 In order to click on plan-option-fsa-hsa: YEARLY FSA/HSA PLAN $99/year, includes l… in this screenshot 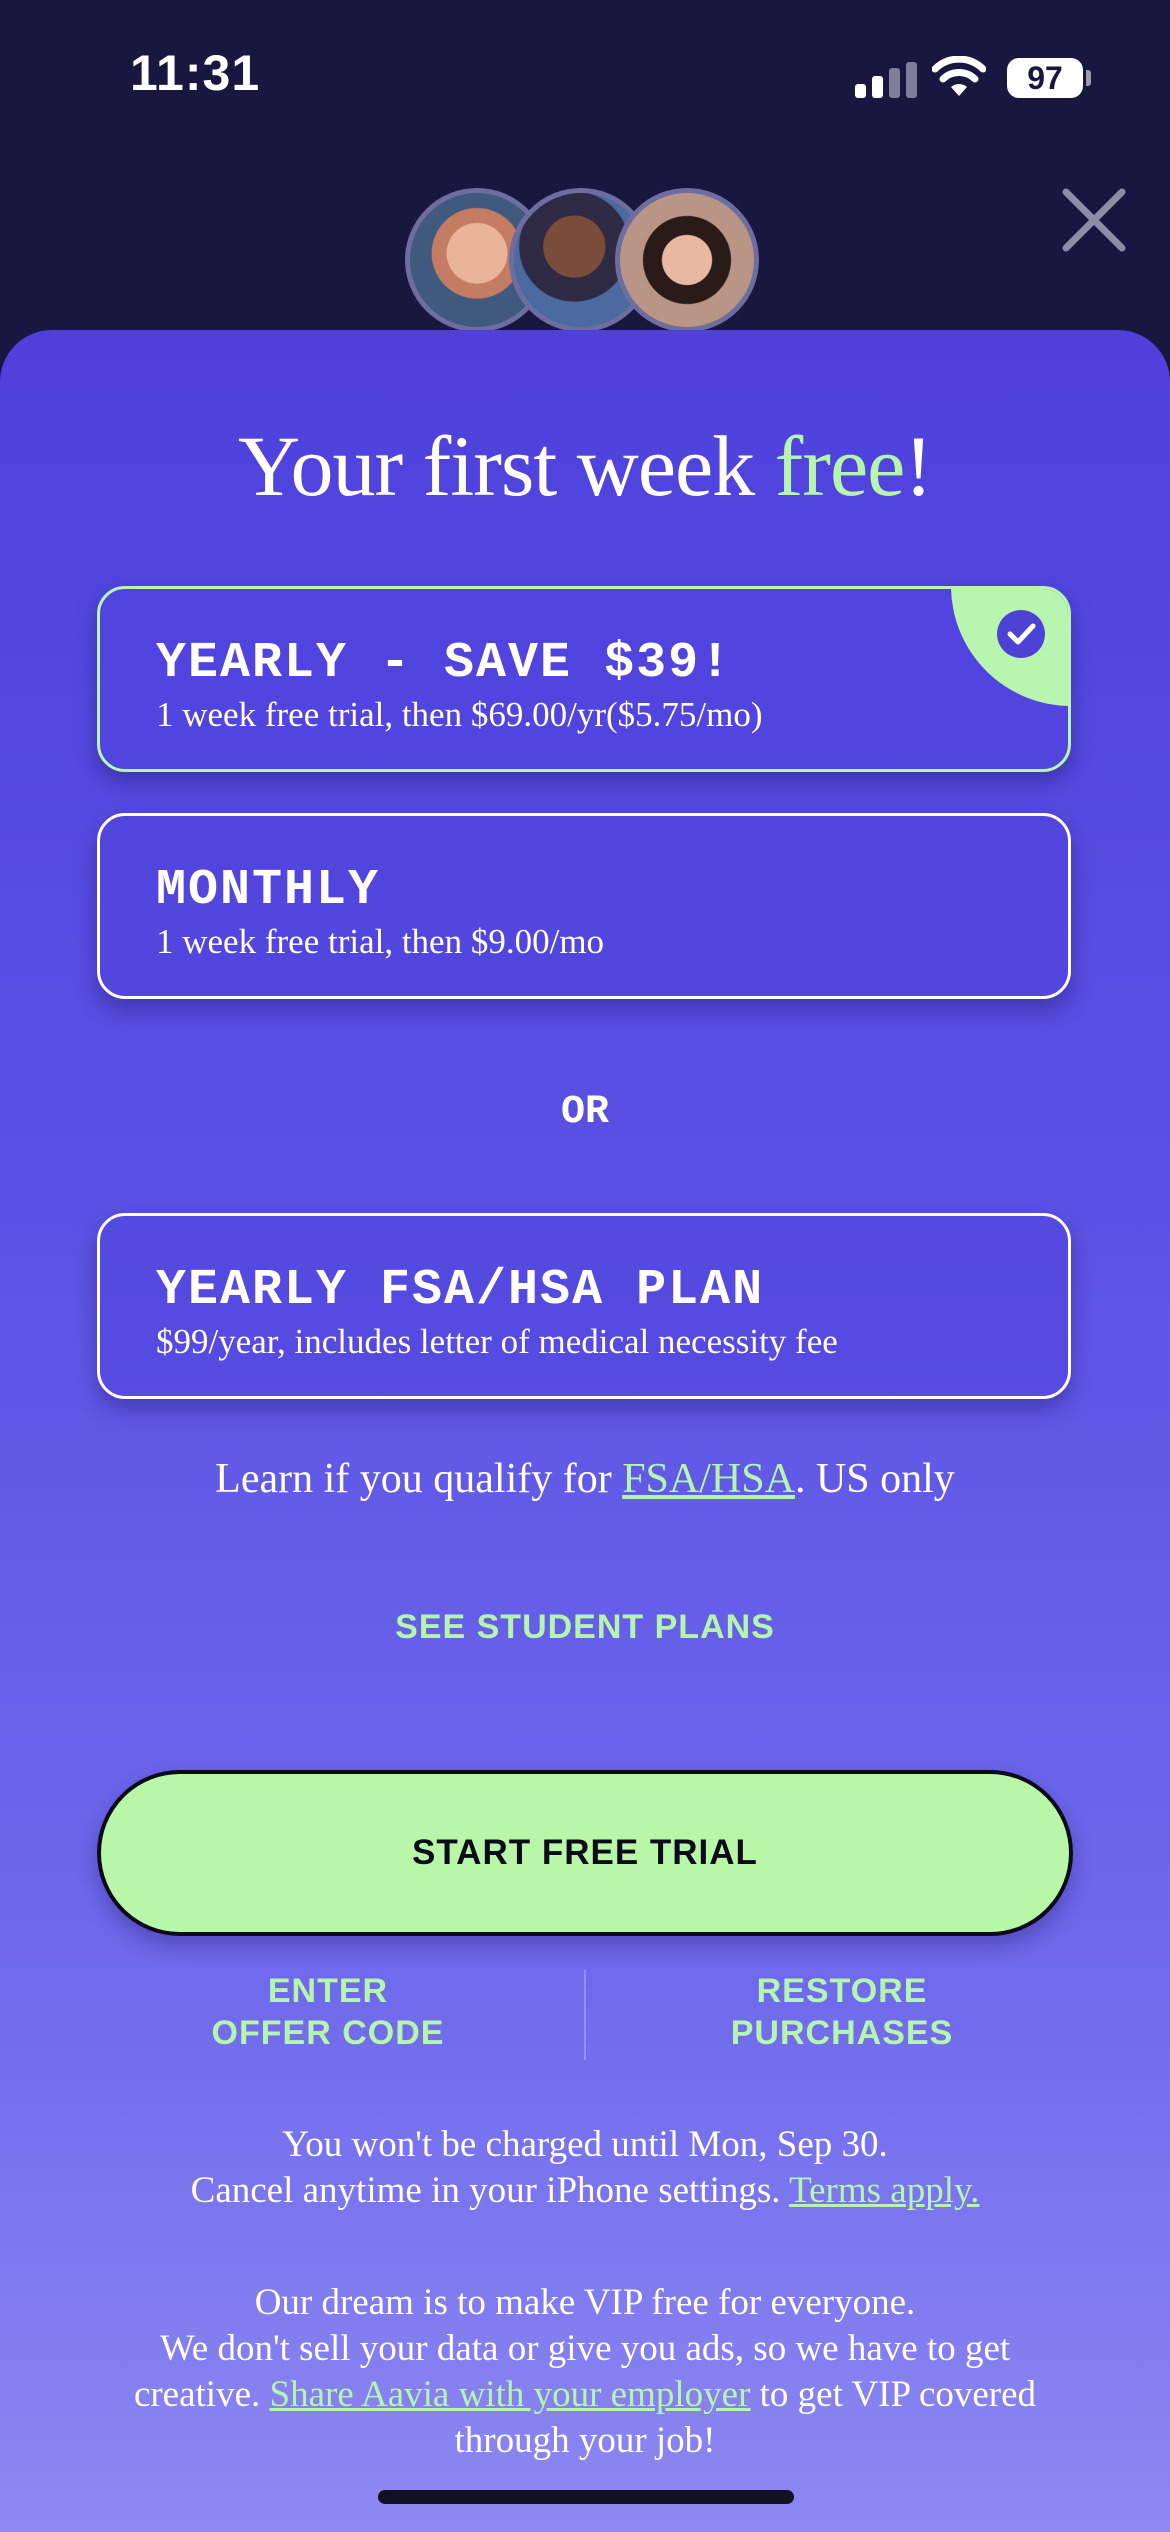, I will do `click(584, 1306)`.